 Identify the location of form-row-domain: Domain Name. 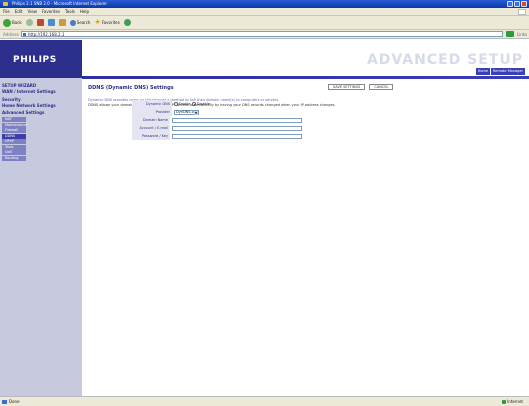
(217, 120).